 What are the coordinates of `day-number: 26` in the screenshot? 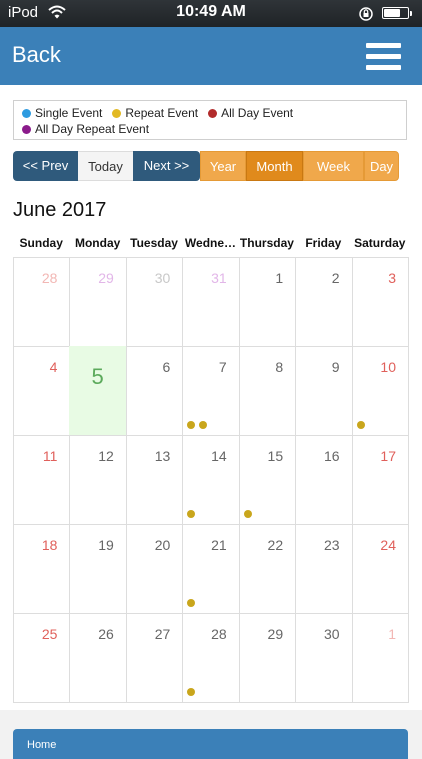 It's located at (106, 634).